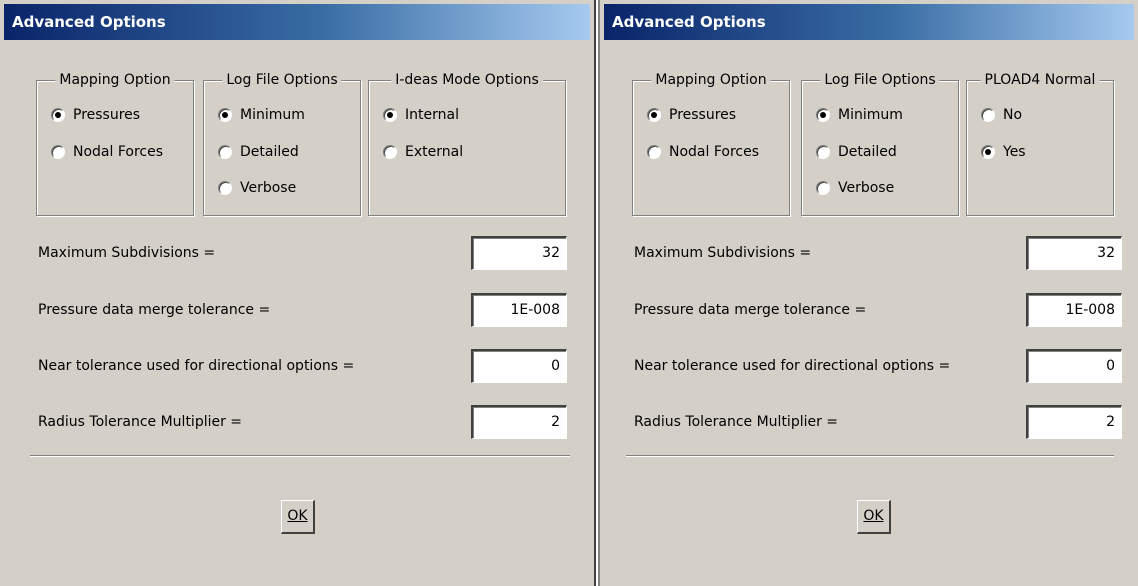 The height and width of the screenshot is (586, 1138). I want to click on group-title: PLOAD4 Normal, so click(1040, 80).